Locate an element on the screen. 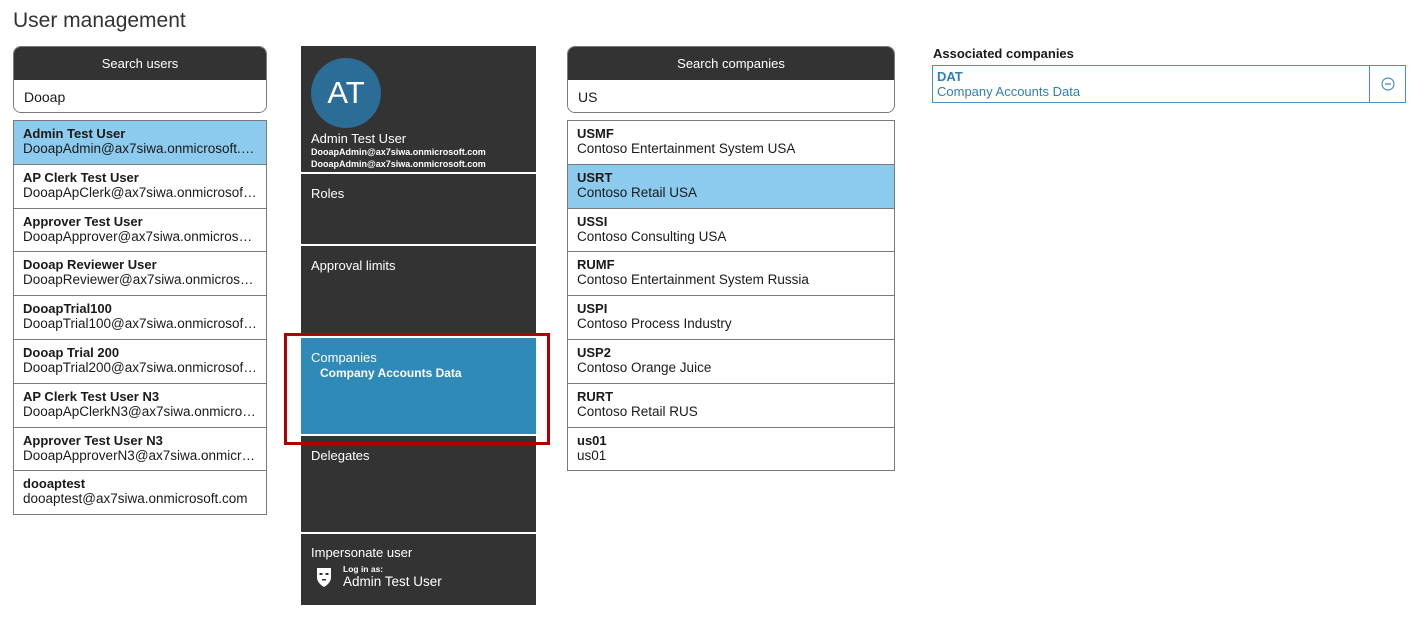 Image resolution: width=1420 pixels, height=621 pixels. minus-circle-icon is located at coordinates (1387, 84).